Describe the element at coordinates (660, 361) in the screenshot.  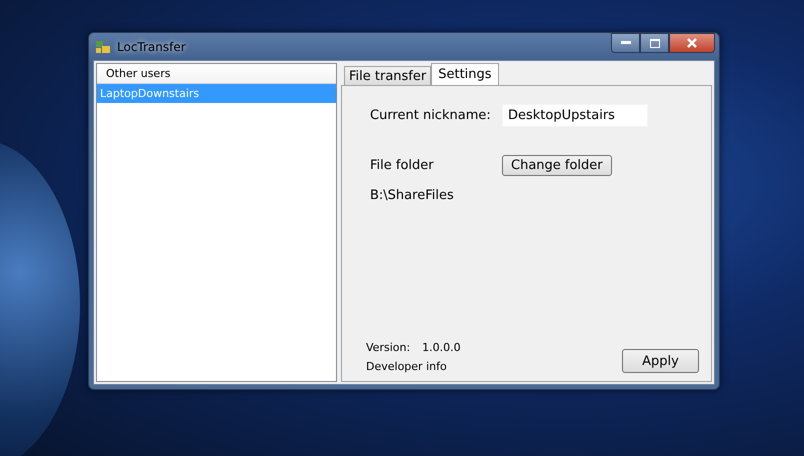
I see `apply-button: Apply` at that location.